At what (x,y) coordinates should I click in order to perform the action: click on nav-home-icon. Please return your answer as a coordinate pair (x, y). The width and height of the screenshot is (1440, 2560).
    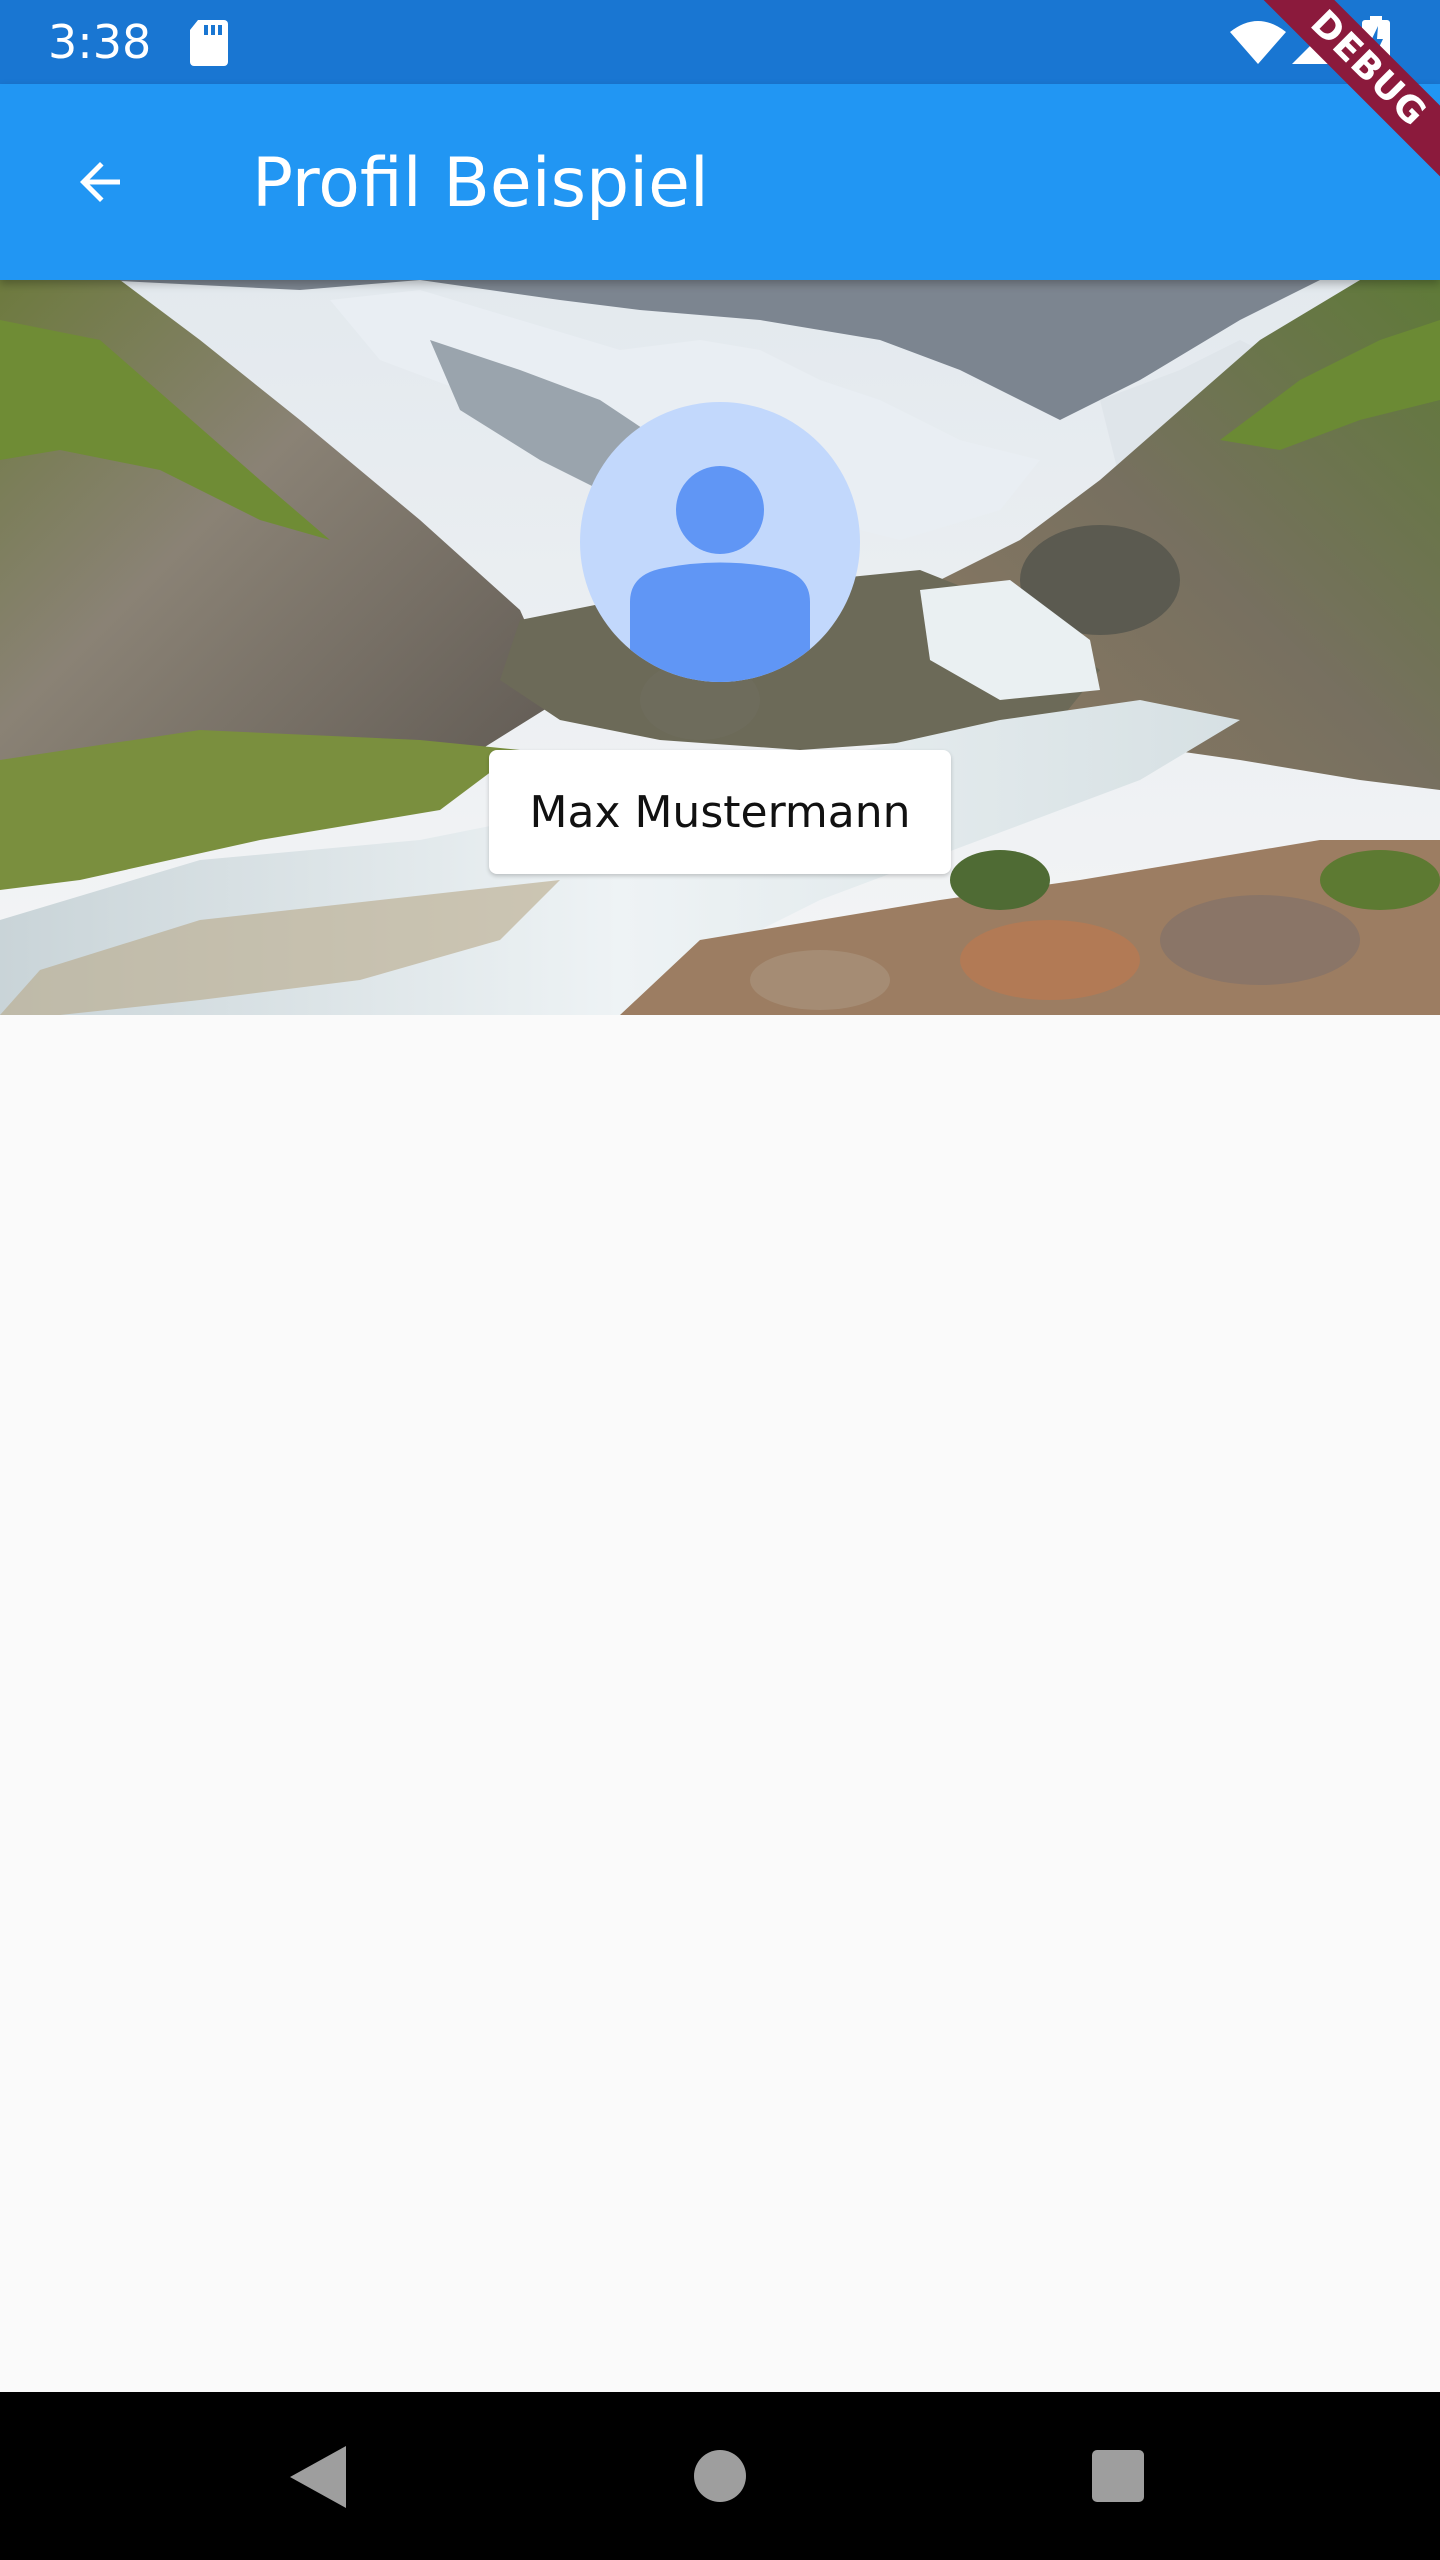
    Looking at the image, I should click on (720, 2476).